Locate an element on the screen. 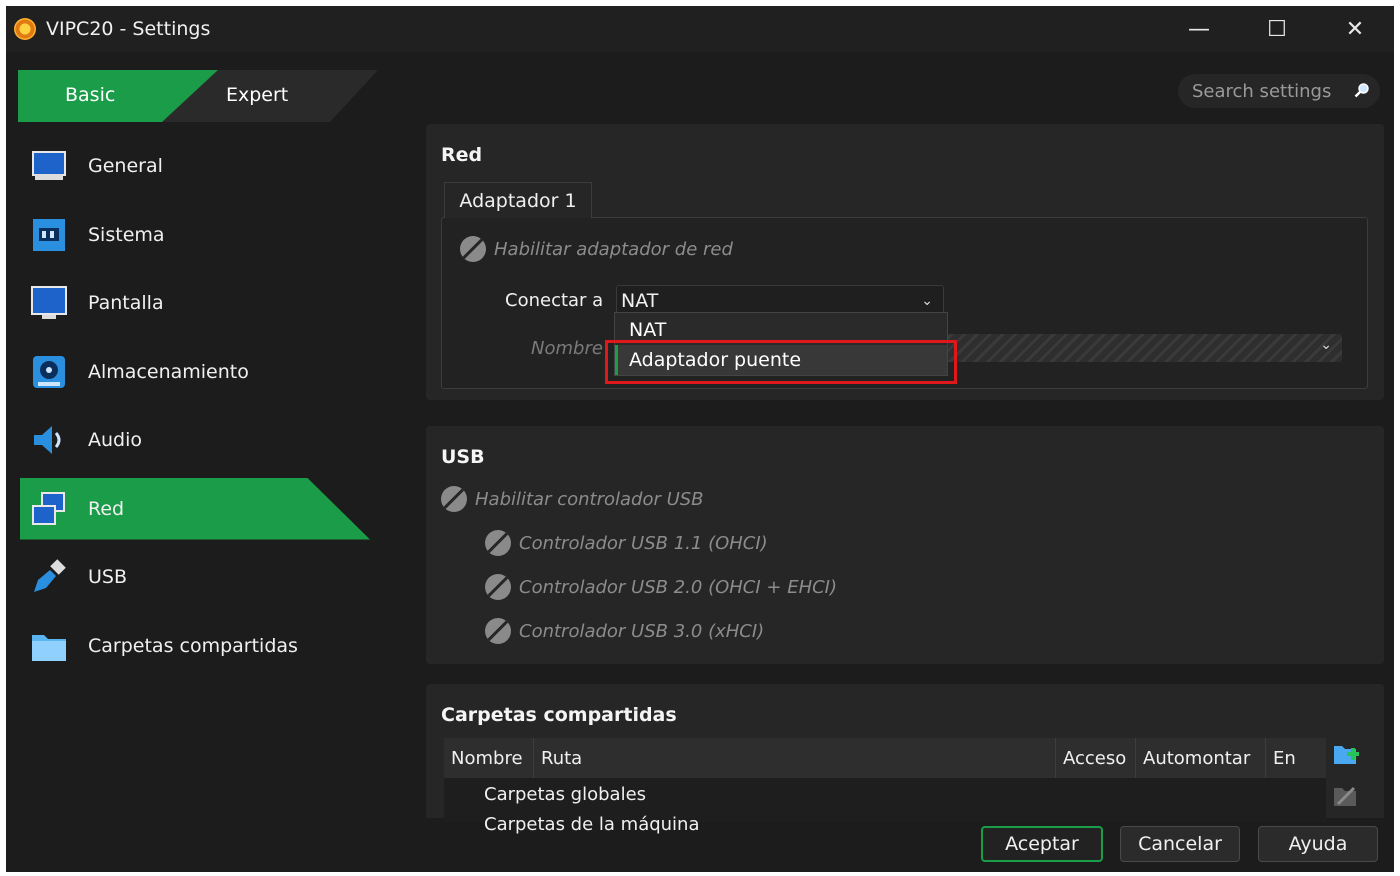  attach-dropdown-list: NAT Adaptador puente is located at coordinates (781, 344).